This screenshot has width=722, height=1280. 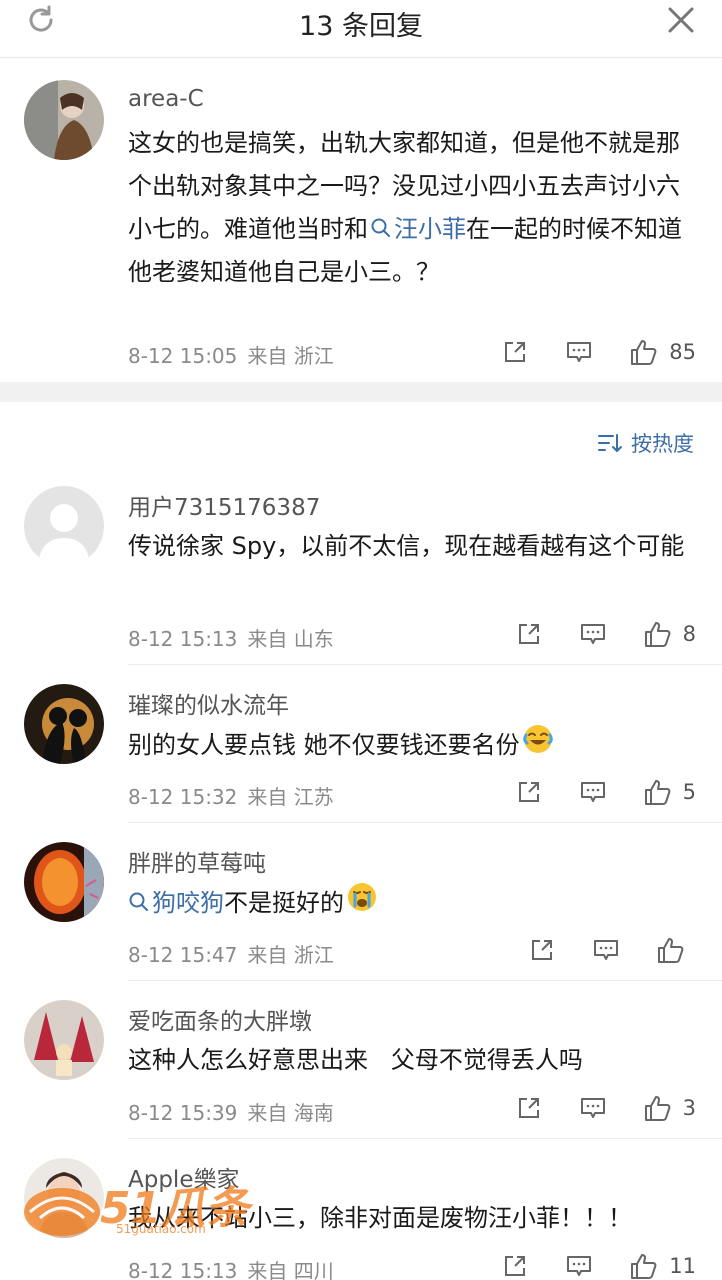 What do you see at coordinates (166, 99) in the screenshot?
I see `username: area-C` at bounding box center [166, 99].